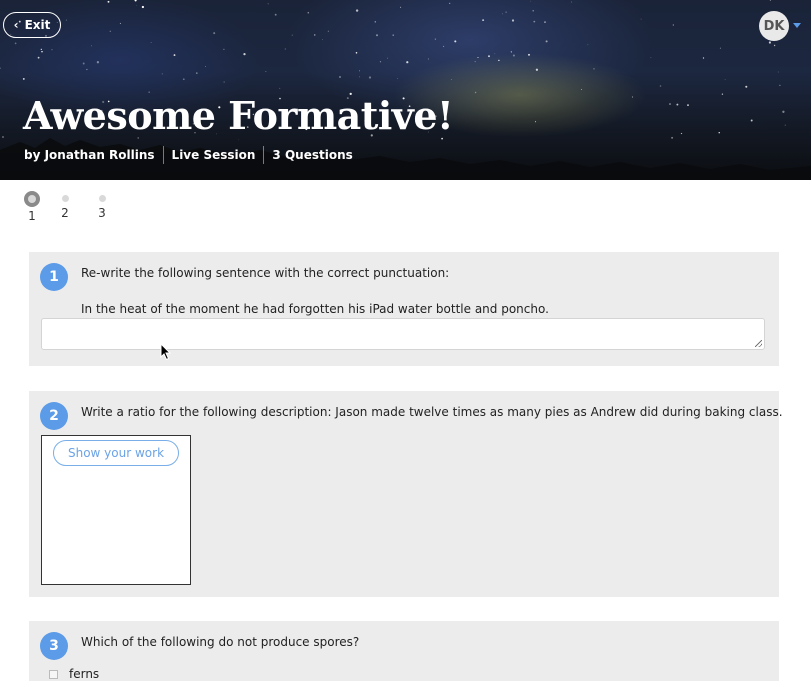  What do you see at coordinates (65, 213) in the screenshot?
I see `progress-step-number: 2` at bounding box center [65, 213].